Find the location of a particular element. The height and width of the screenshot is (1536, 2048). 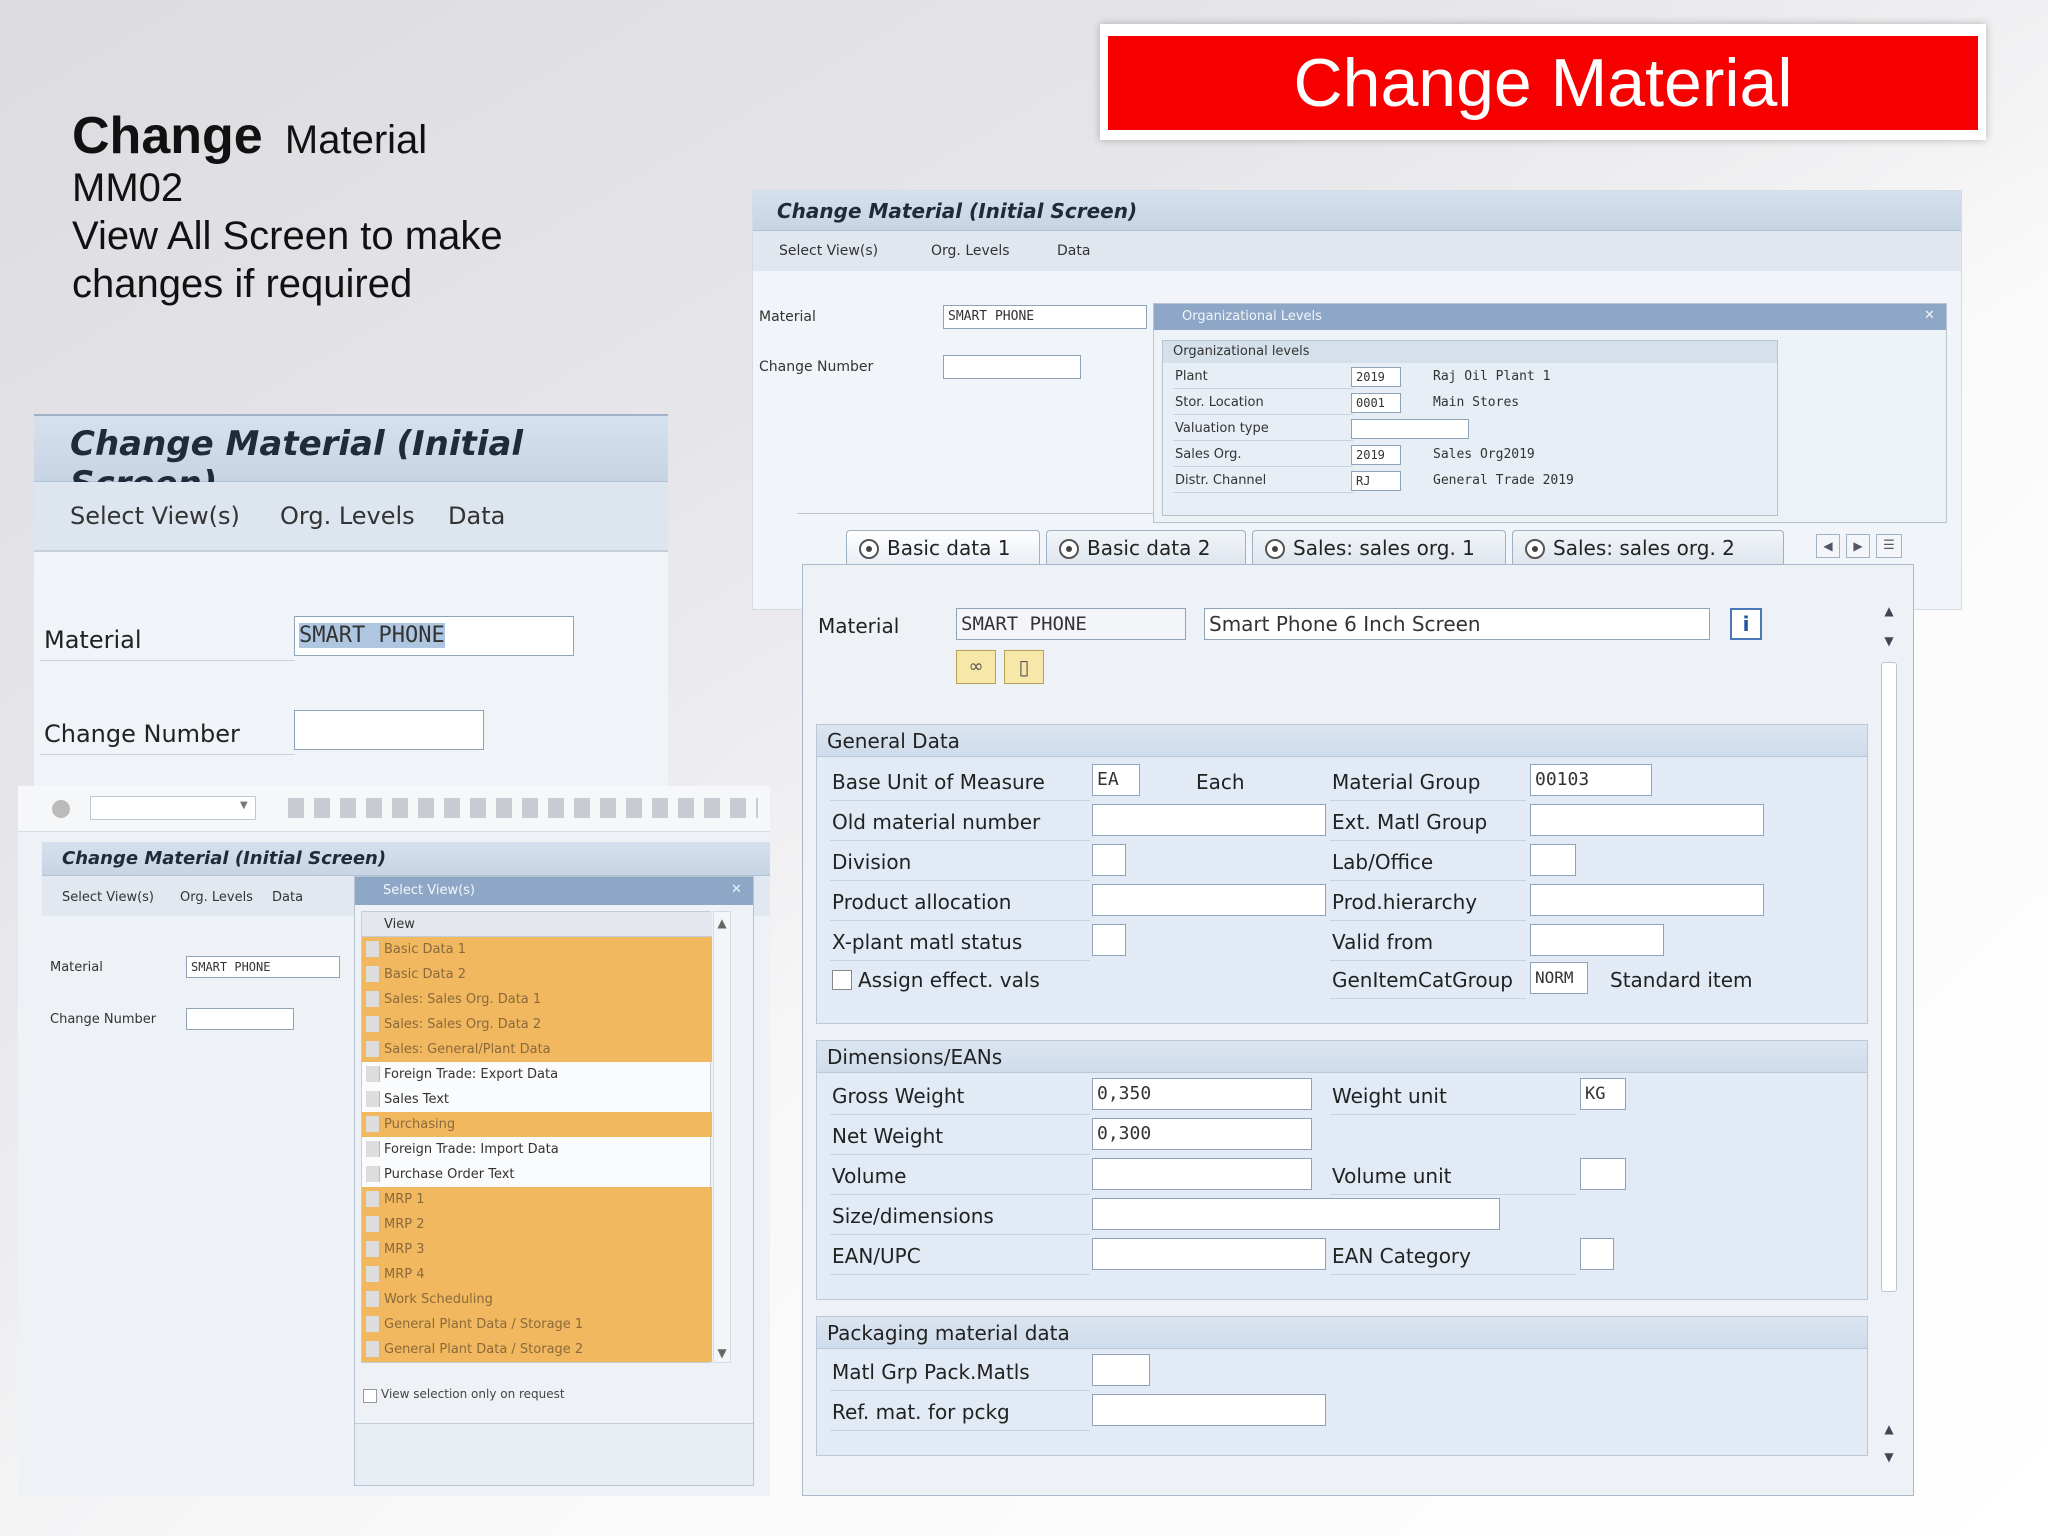

matl-grp-pack-input is located at coordinates (1121, 1370).